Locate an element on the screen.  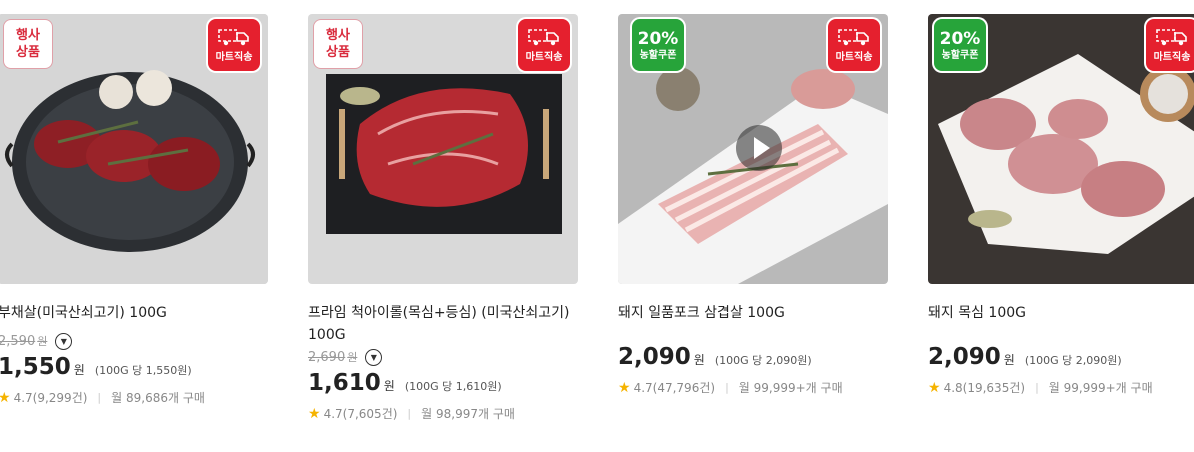
product-name: 돼지 일품포크 삼겹살 100G is located at coordinates (753, 313).